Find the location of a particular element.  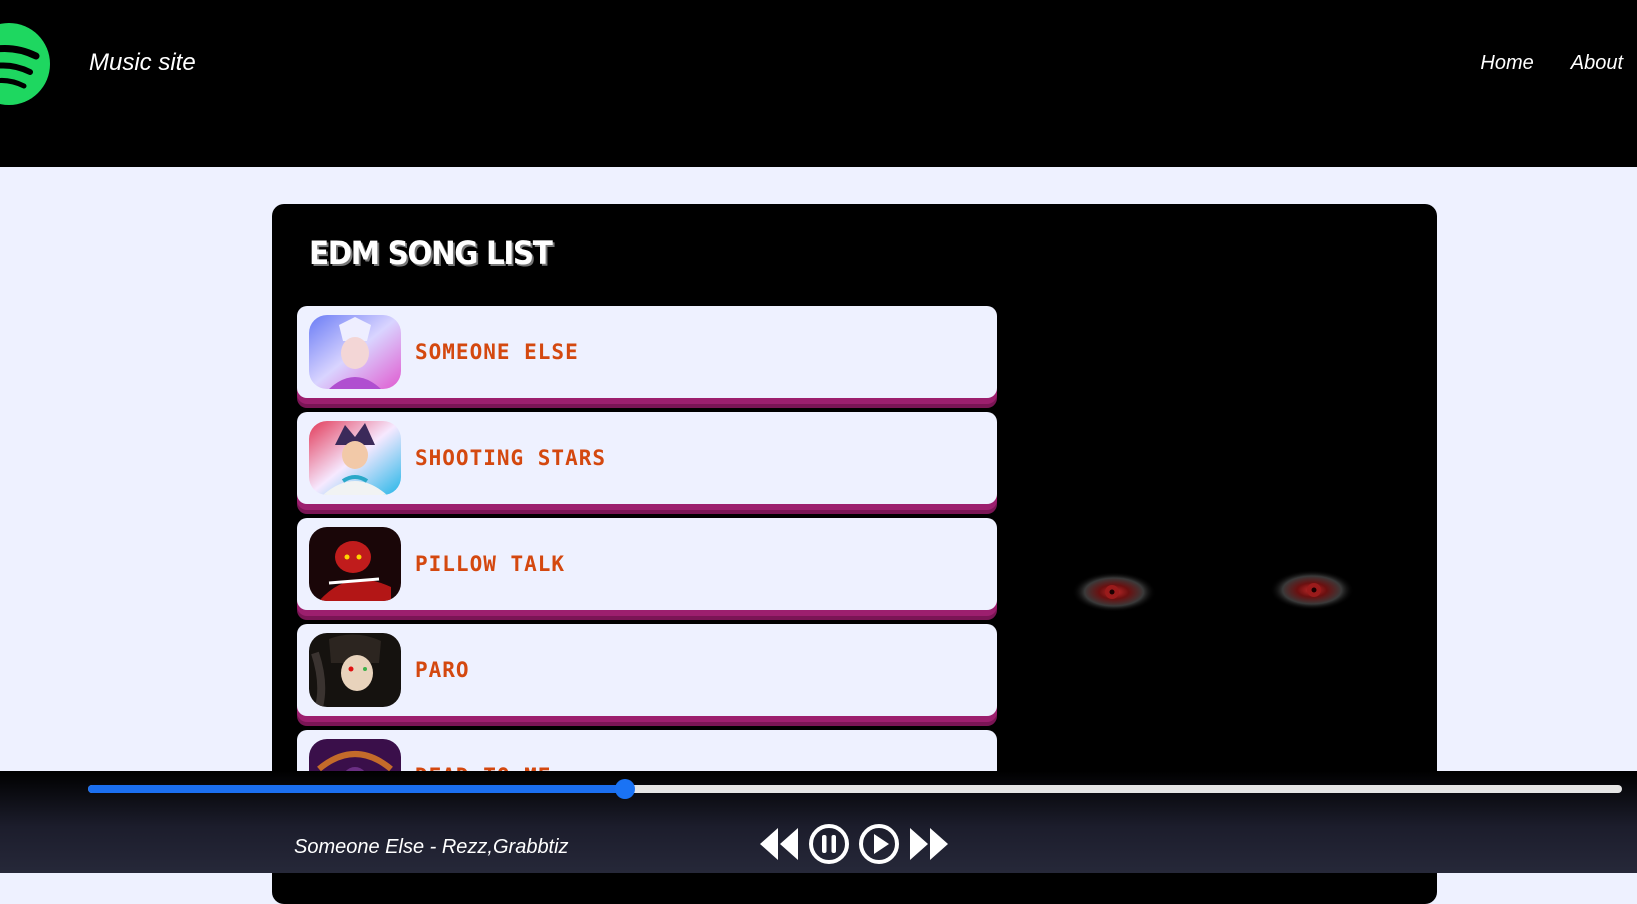

song-title: Pillow Talk is located at coordinates (490, 564).